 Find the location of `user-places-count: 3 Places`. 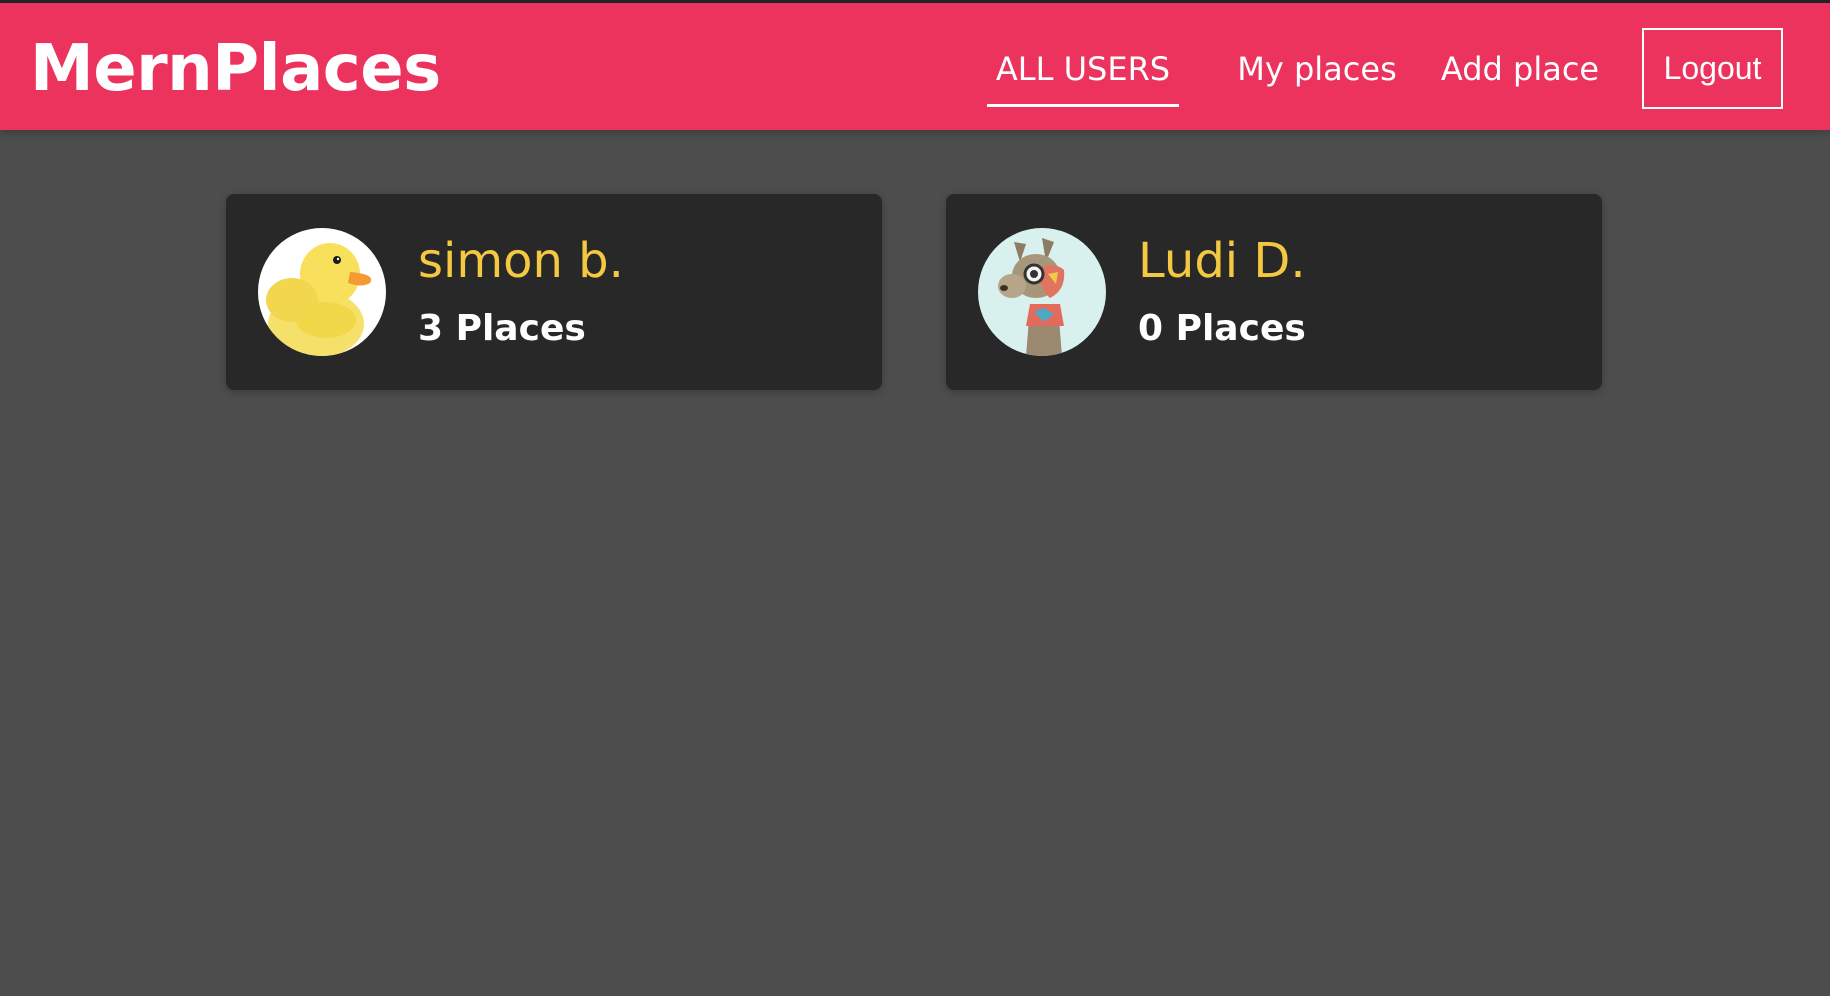

user-places-count: 3 Places is located at coordinates (502, 328).